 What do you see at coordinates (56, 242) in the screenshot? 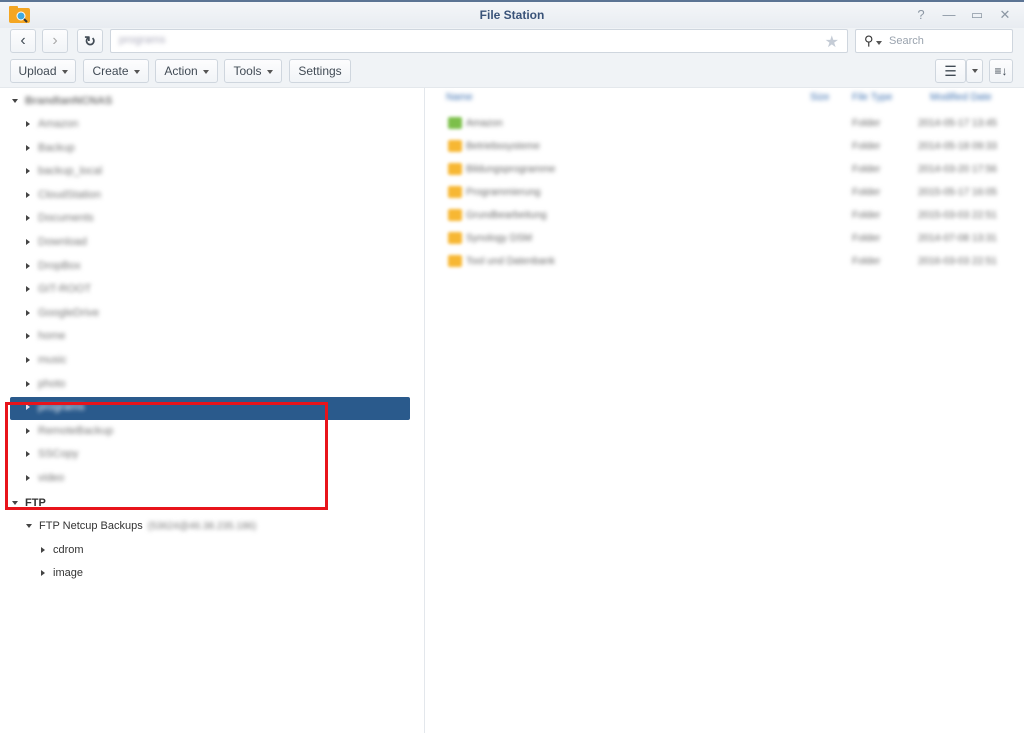
I see `tree-folder: Download` at bounding box center [56, 242].